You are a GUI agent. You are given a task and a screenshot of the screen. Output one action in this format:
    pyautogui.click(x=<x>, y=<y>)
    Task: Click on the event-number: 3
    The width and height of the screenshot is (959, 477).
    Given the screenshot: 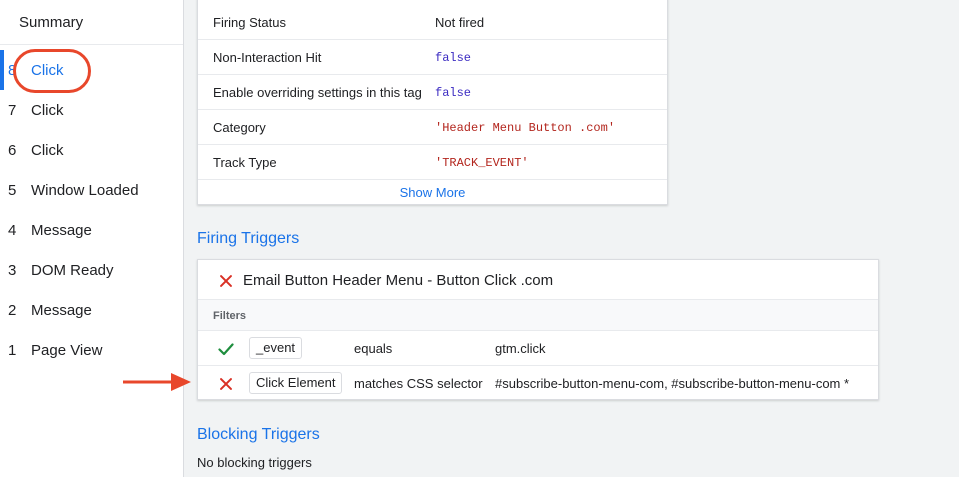 What is the action you would take?
    pyautogui.click(x=12, y=270)
    